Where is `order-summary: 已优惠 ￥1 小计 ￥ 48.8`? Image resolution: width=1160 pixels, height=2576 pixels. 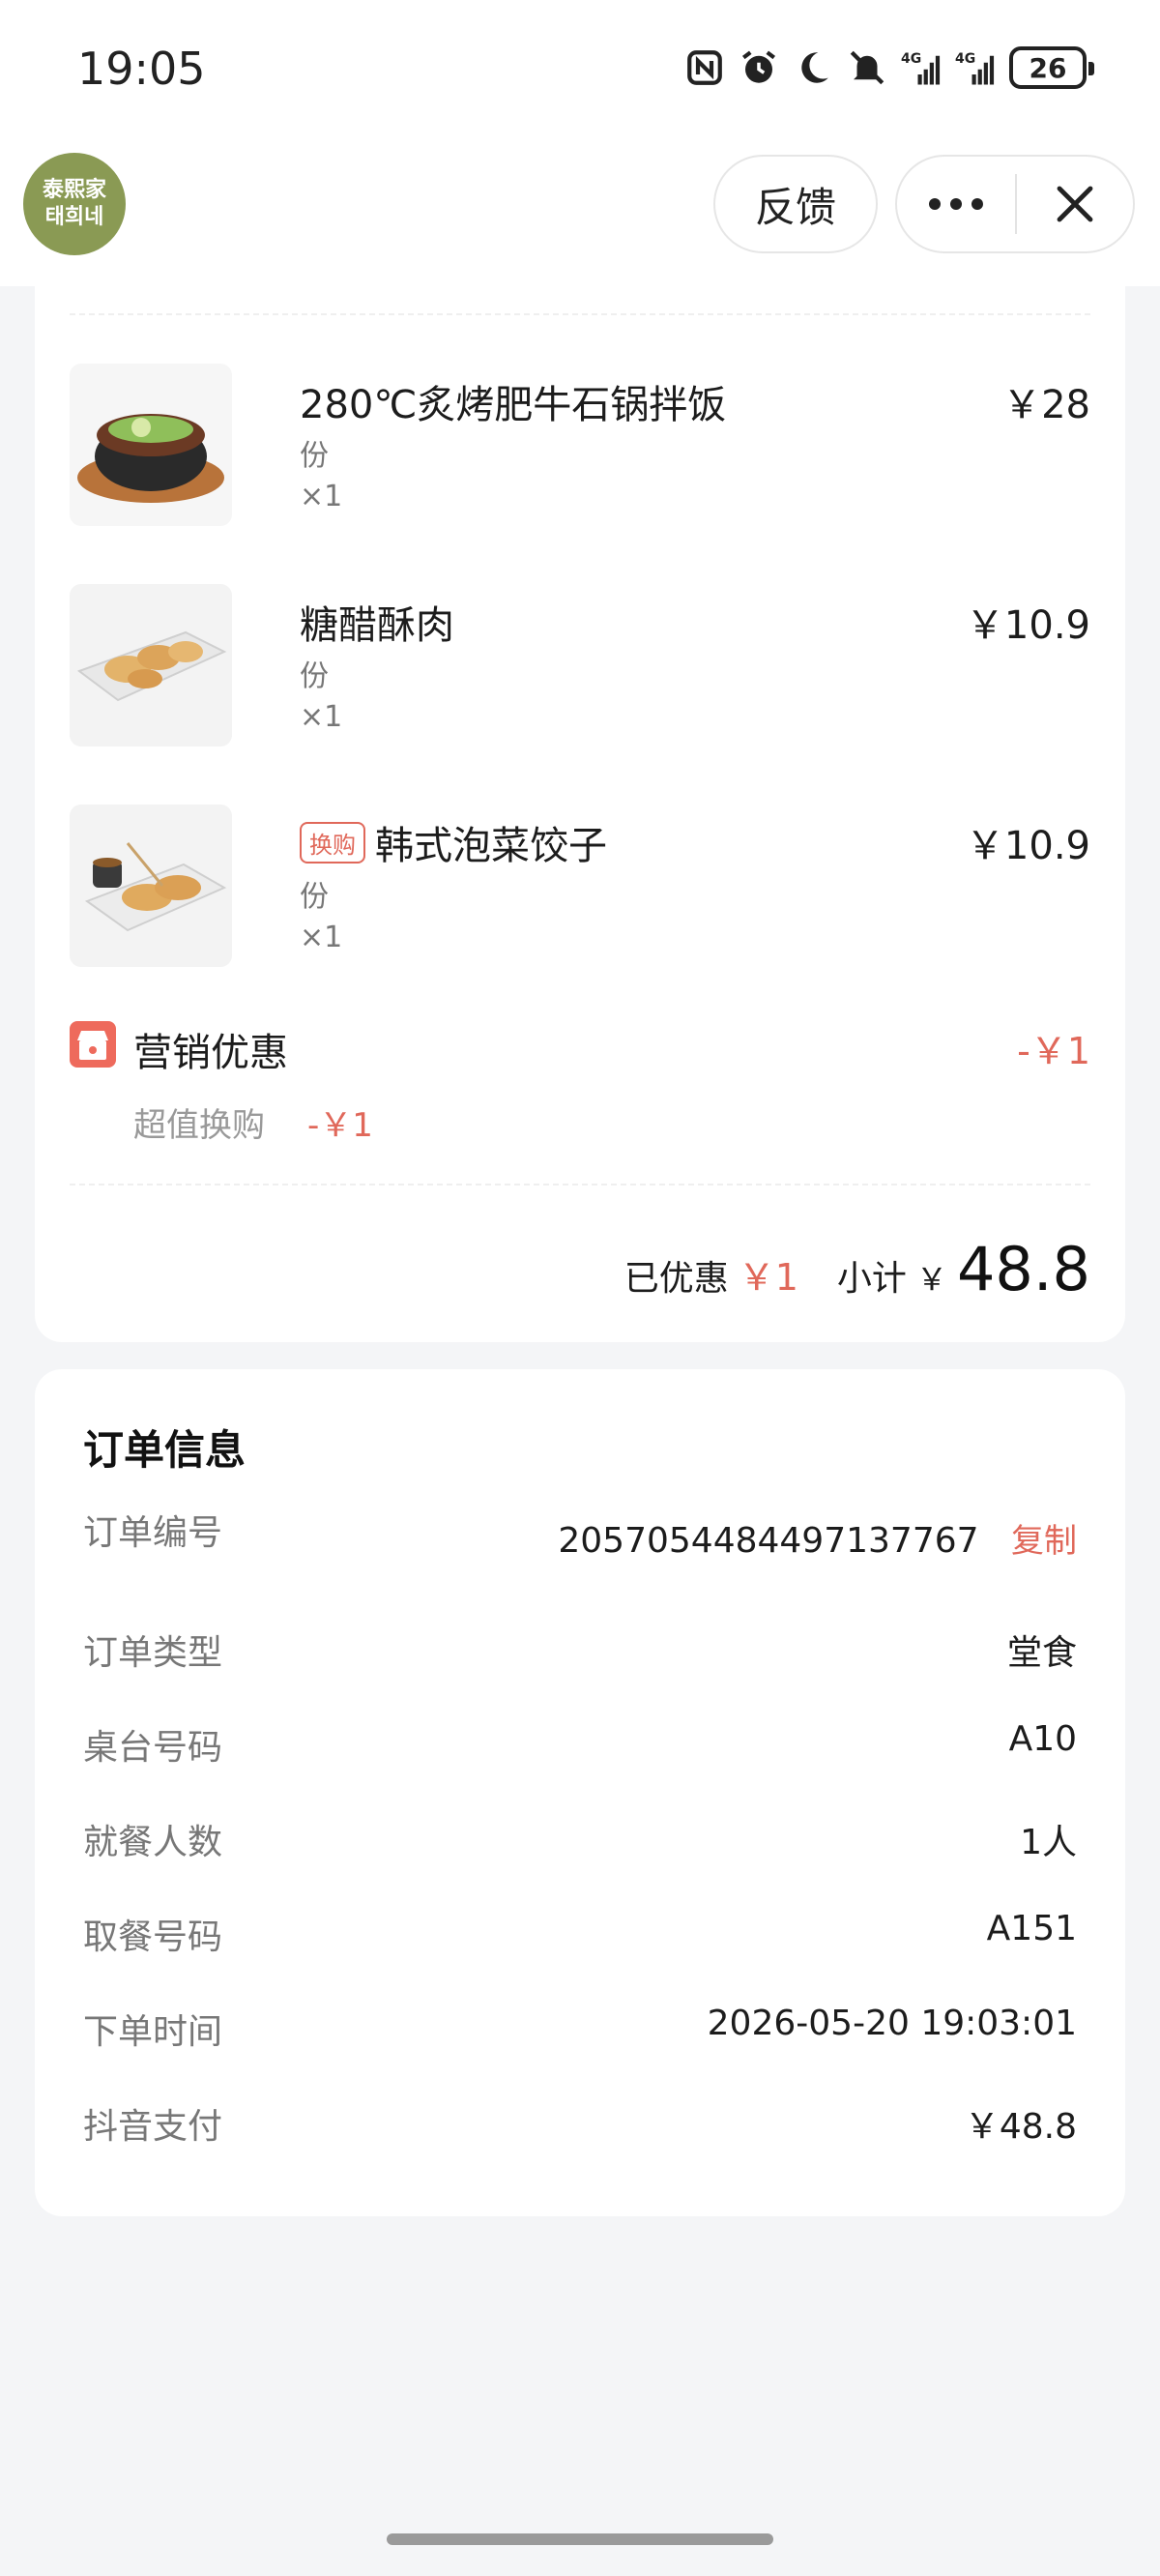 order-summary: 已优惠 ￥1 小计 ￥ 48.8 is located at coordinates (857, 1269).